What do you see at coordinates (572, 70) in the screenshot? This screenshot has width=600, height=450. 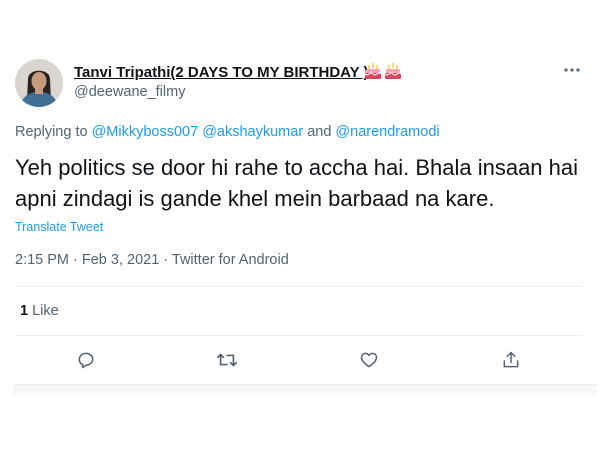 I see `more-options-icon` at bounding box center [572, 70].